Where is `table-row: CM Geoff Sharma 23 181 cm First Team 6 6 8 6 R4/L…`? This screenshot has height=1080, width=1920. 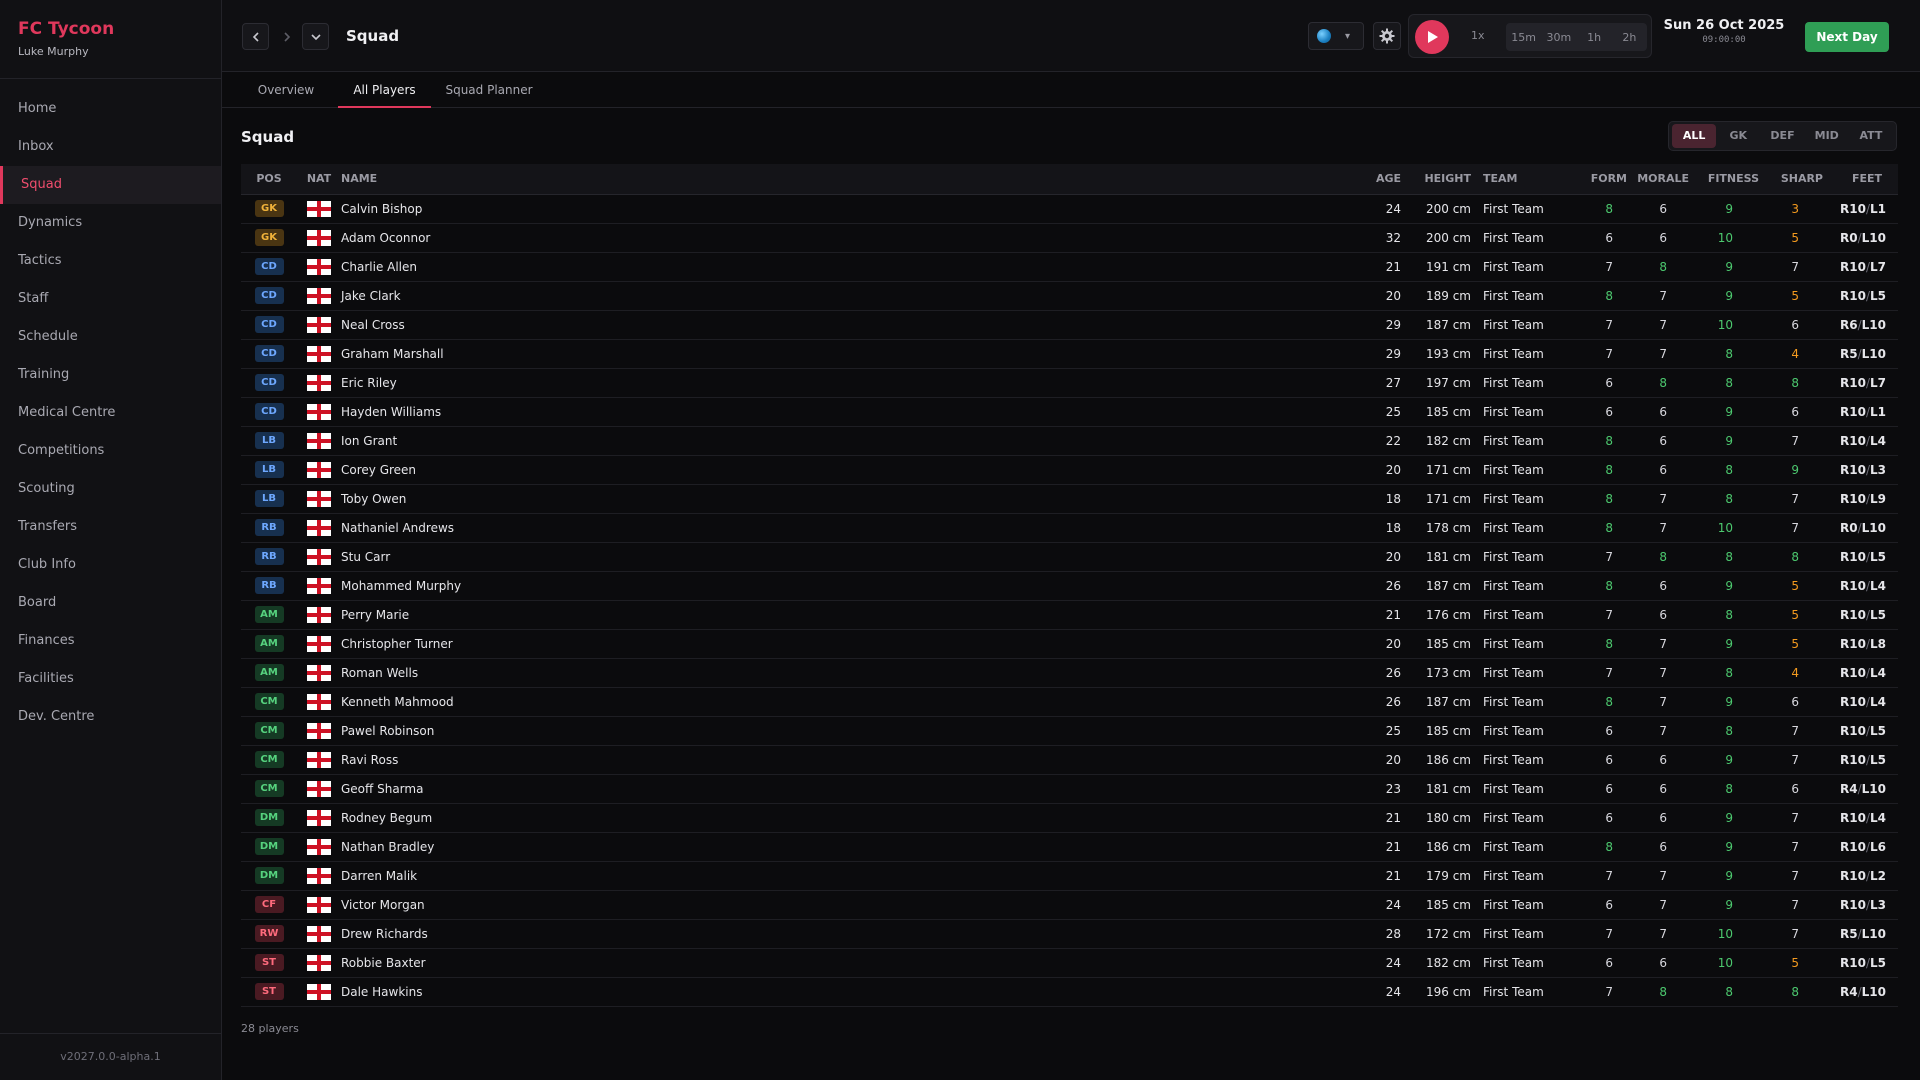 table-row: CM Geoff Sharma 23 181 cm First Team 6 6 8 6 R4/L… is located at coordinates (1069, 789).